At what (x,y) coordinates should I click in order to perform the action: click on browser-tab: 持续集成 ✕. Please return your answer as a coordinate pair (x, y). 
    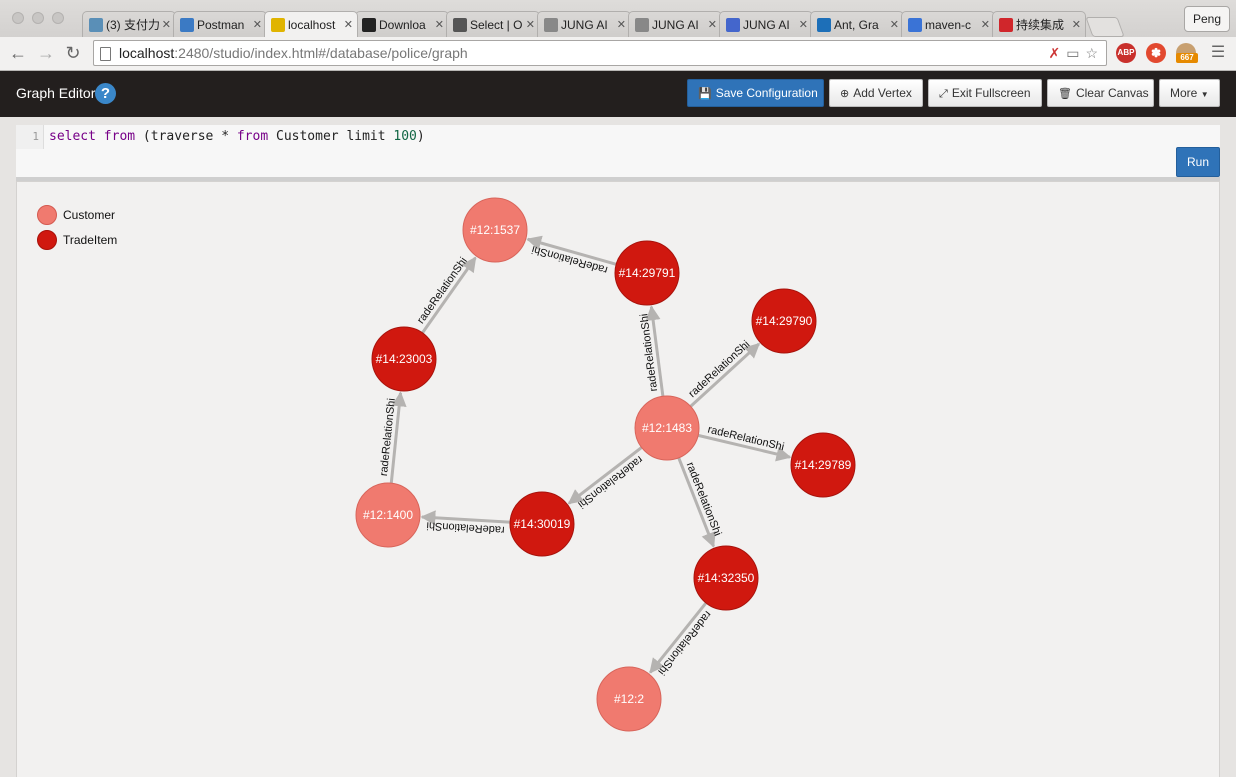
    Looking at the image, I should click on (1039, 24).